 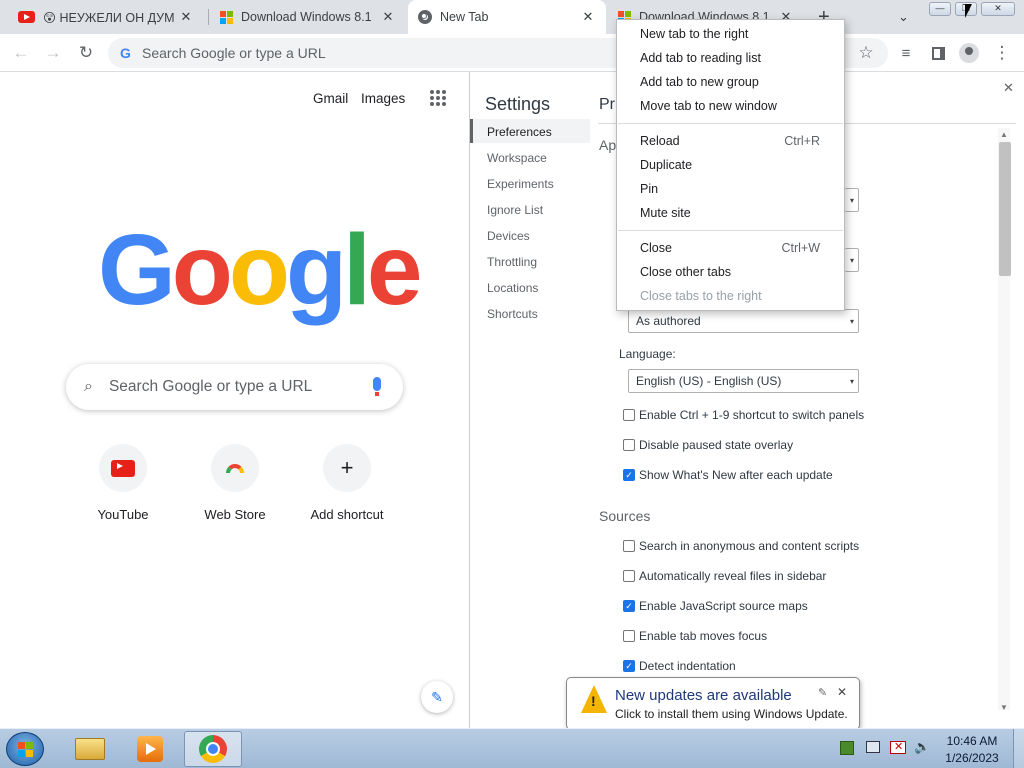 What do you see at coordinates (903, 17) in the screenshot?
I see `tab-search-chevron-icon: ⌄` at bounding box center [903, 17].